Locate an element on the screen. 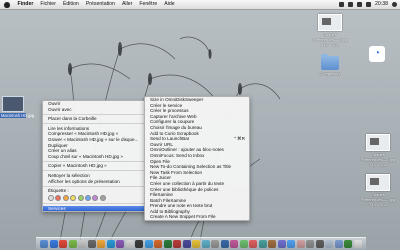 The image size is (400, 250). context-menu-item-label: Ouvrir avec is located at coordinates (60, 109).